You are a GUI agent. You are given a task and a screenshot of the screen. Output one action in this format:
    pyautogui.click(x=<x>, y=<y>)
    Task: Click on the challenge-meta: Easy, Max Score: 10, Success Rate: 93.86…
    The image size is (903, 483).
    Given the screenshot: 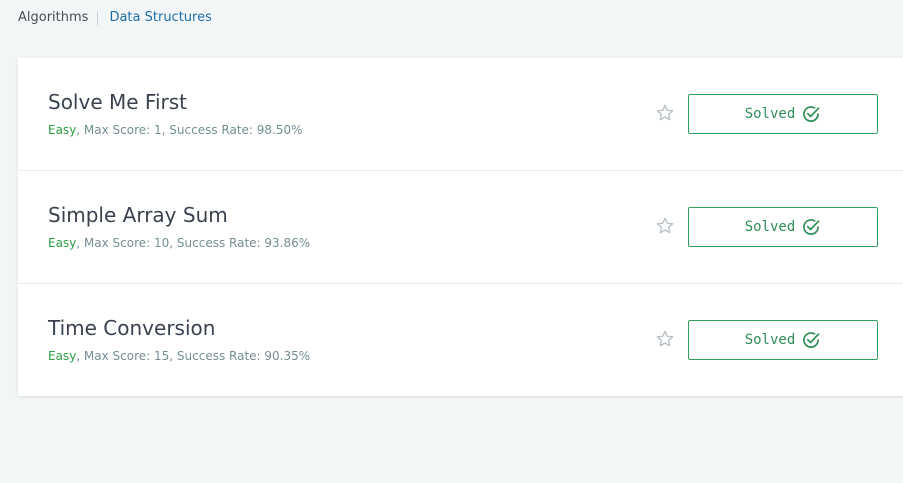 What is the action you would take?
    pyautogui.click(x=179, y=243)
    